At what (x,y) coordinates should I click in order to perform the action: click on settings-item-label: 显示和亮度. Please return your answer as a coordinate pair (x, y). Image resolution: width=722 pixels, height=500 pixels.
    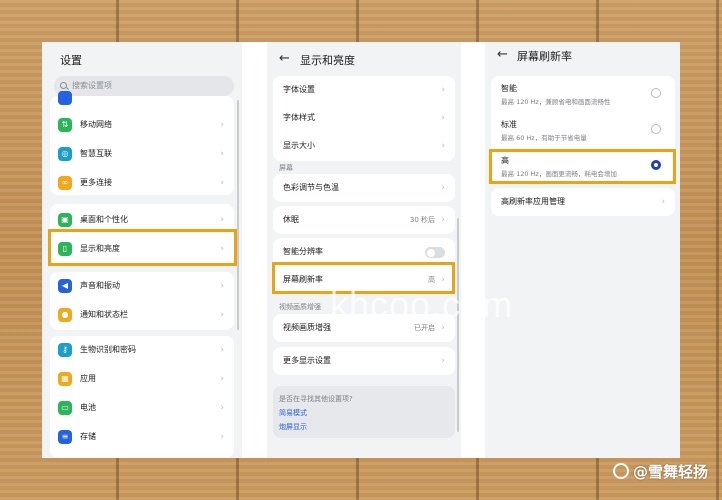
    Looking at the image, I should click on (100, 248).